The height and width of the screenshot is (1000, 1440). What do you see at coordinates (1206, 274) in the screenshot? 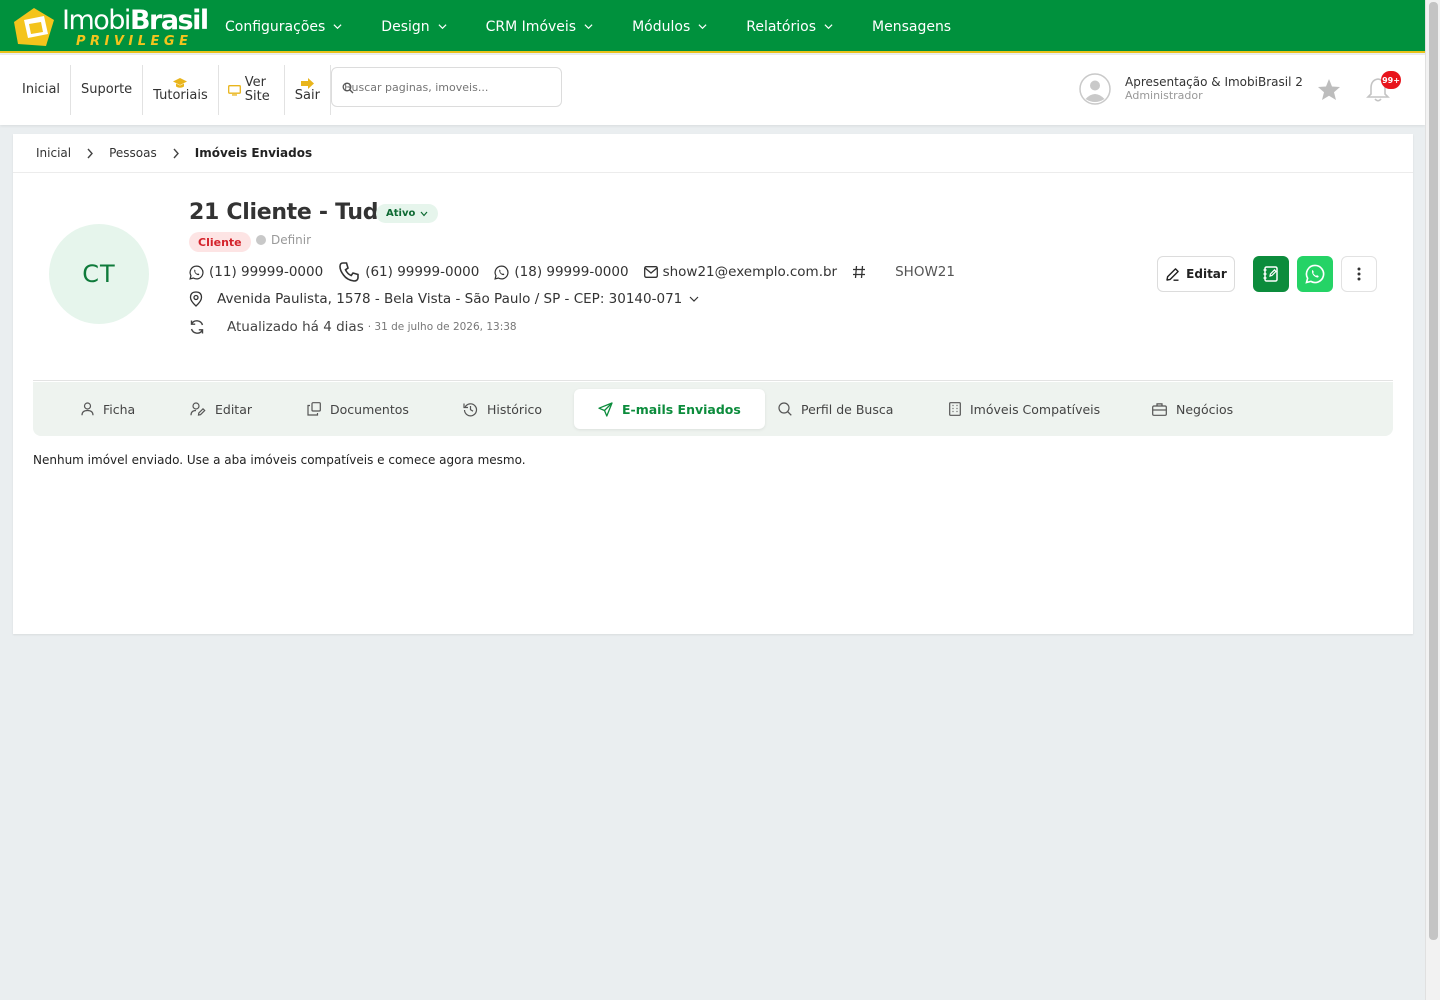
I see `edit-button-label: Editar` at bounding box center [1206, 274].